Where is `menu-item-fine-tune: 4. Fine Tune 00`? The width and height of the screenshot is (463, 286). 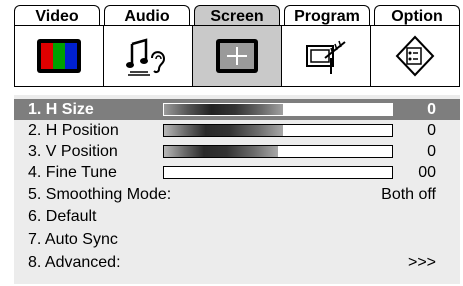 menu-item-fine-tune: 4. Fine Tune 00 is located at coordinates (237, 172).